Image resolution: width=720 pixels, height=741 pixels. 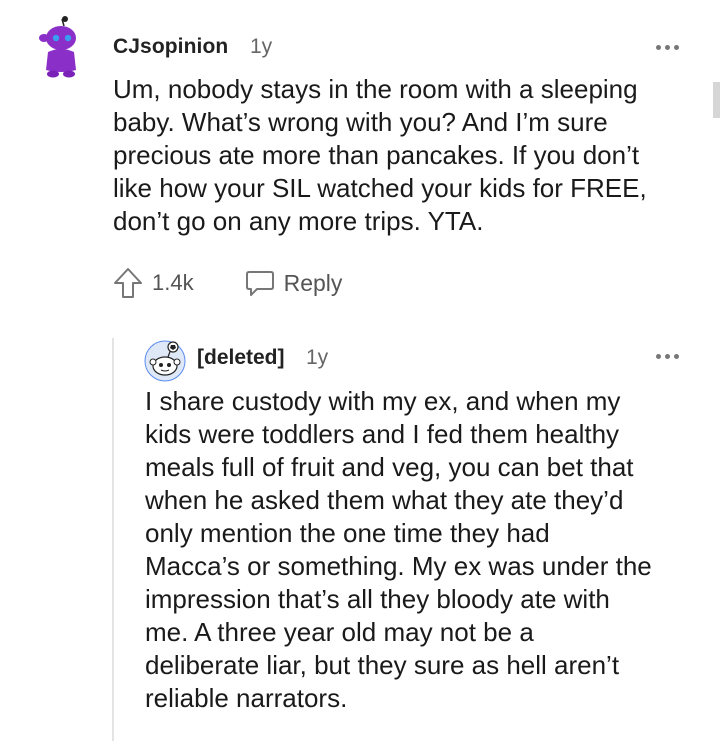 What do you see at coordinates (259, 283) in the screenshot?
I see `reply-bubble-icon` at bounding box center [259, 283].